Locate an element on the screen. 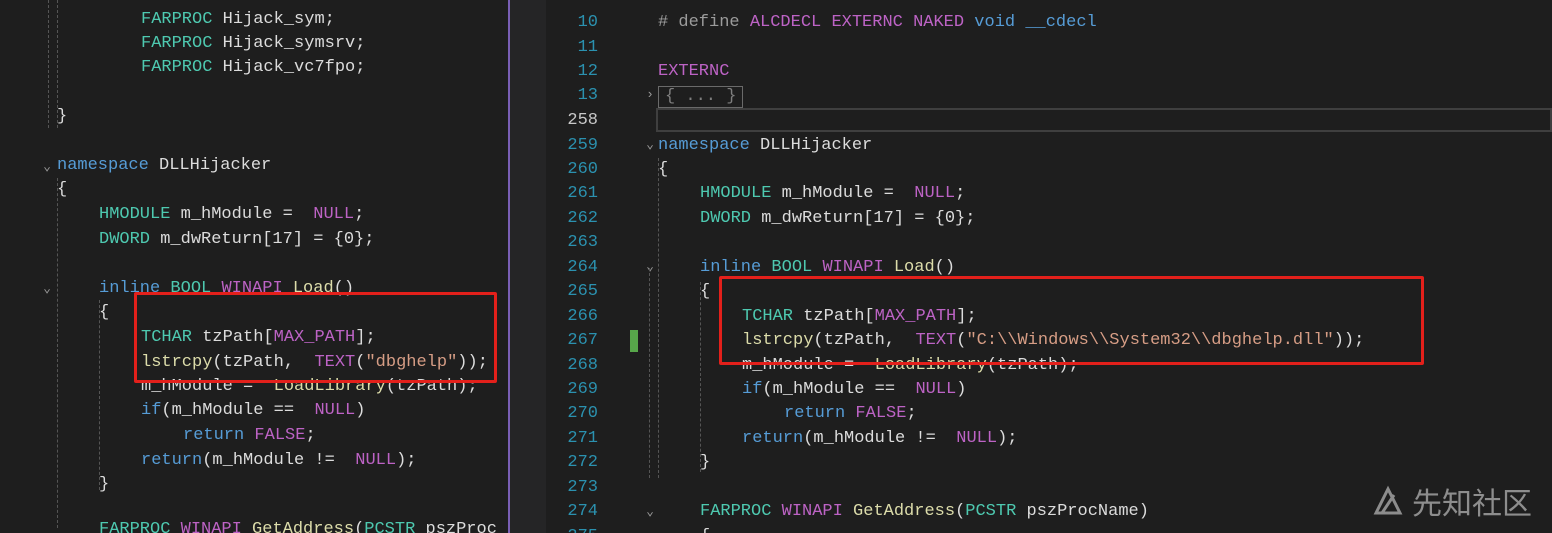 The width and height of the screenshot is (1552, 533). line-number: 265 is located at coordinates (582, 291).